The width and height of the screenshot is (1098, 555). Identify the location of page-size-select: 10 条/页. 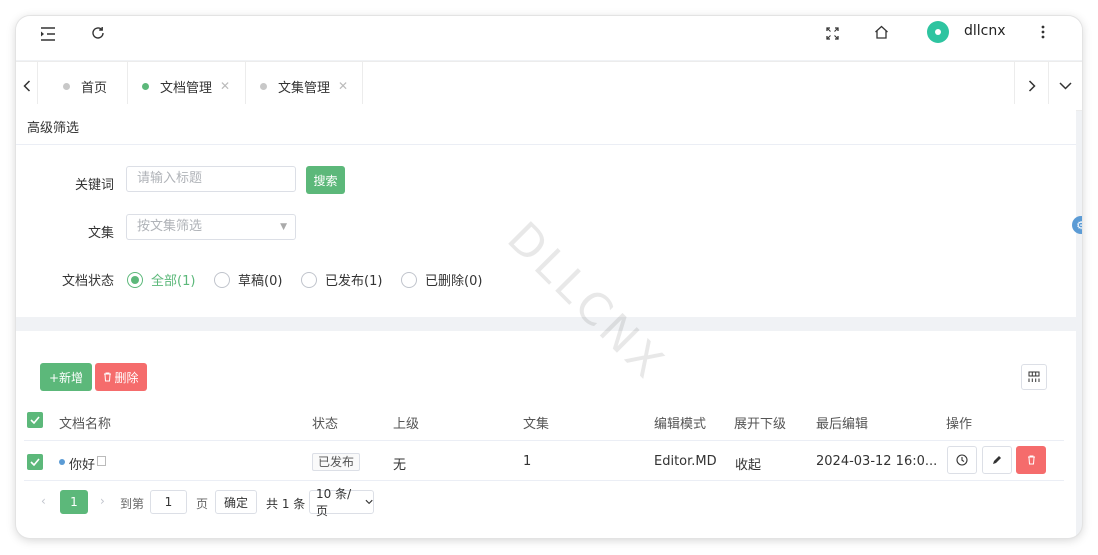
(341, 502).